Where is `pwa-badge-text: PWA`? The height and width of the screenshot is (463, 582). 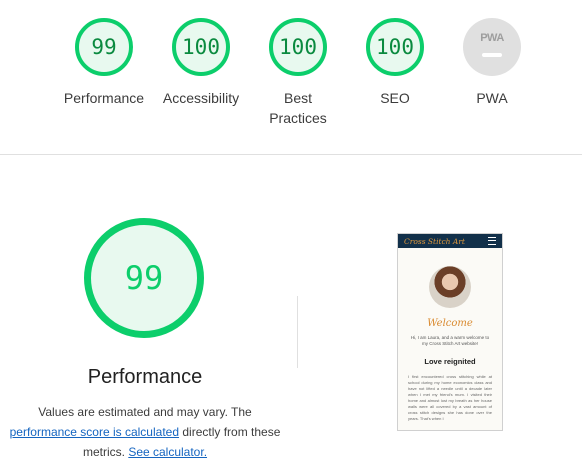 pwa-badge-text: PWA is located at coordinates (492, 37).